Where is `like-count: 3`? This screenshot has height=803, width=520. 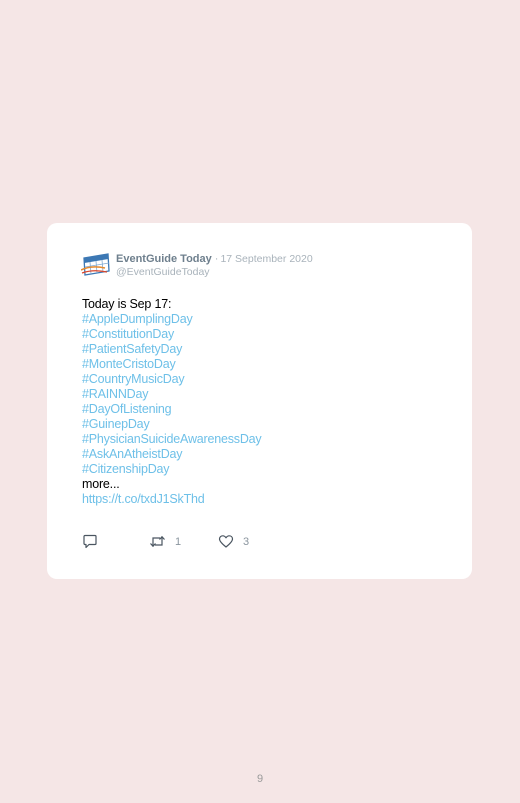
like-count: 3 is located at coordinates (246, 541).